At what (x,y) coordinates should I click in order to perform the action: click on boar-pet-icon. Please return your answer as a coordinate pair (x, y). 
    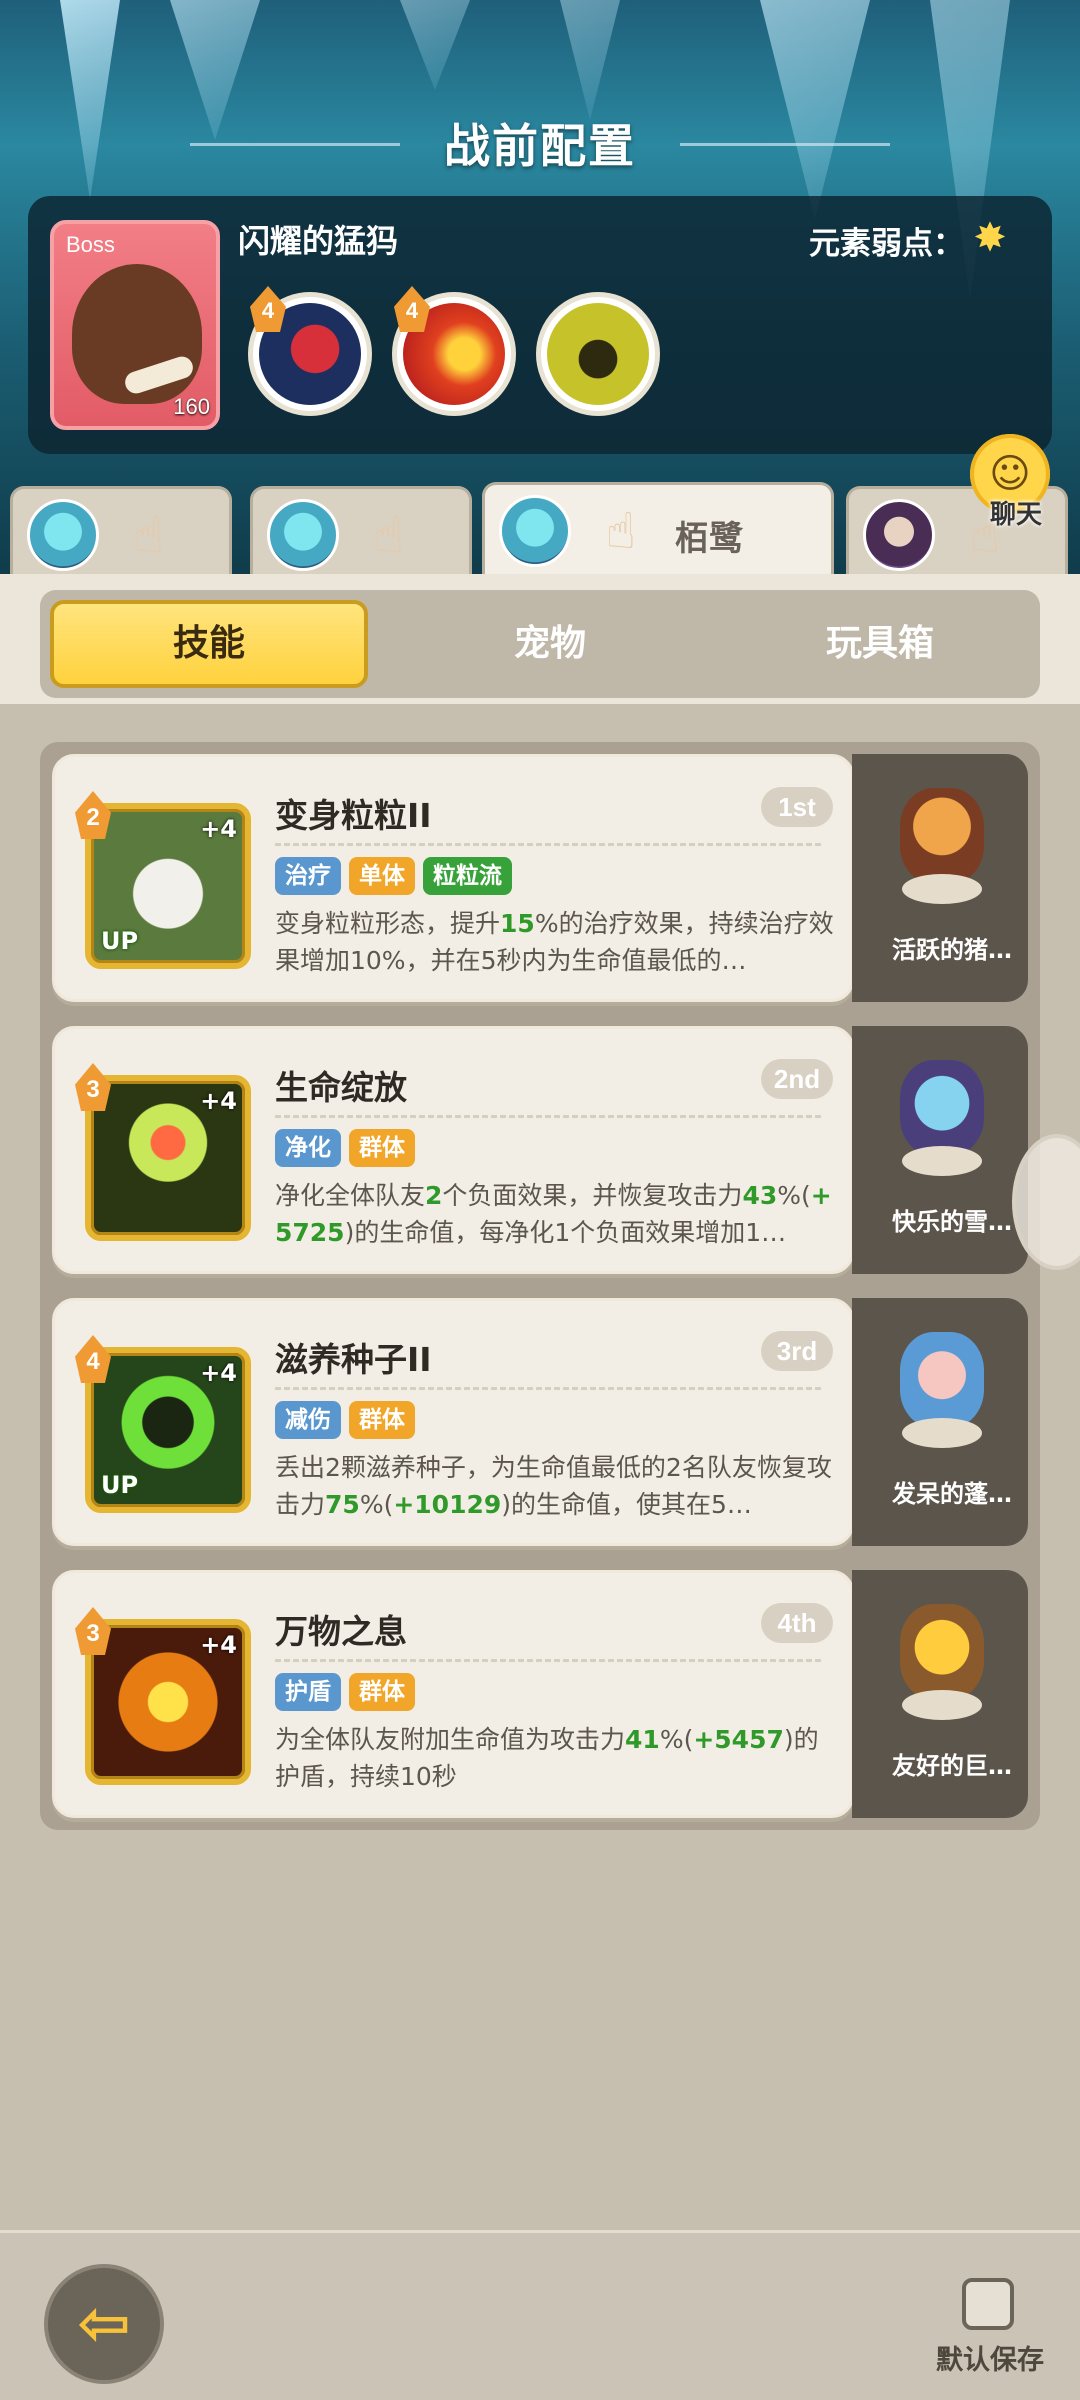
    Looking at the image, I should click on (942, 836).